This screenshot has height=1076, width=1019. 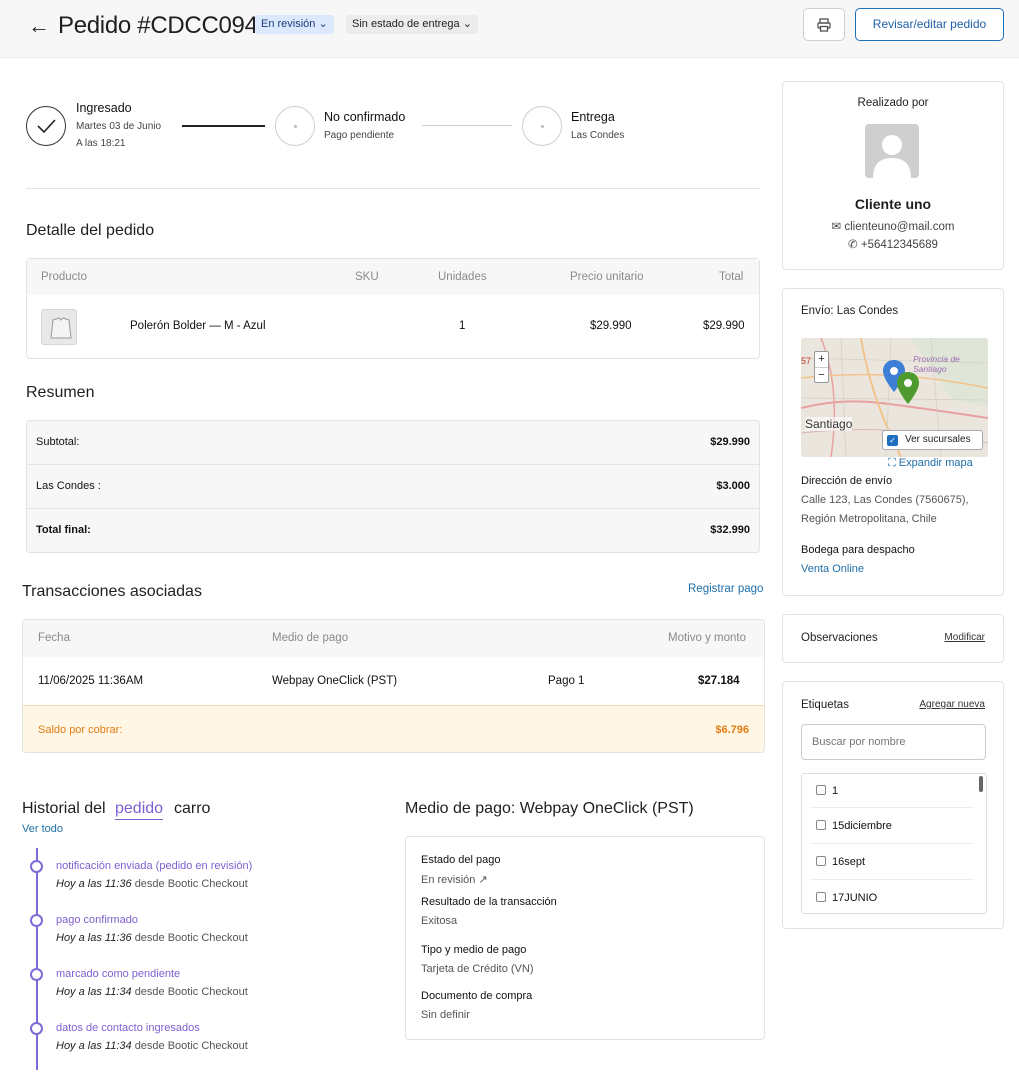 I want to click on transaction-method: Webpay OneClick (PST), so click(x=335, y=681).